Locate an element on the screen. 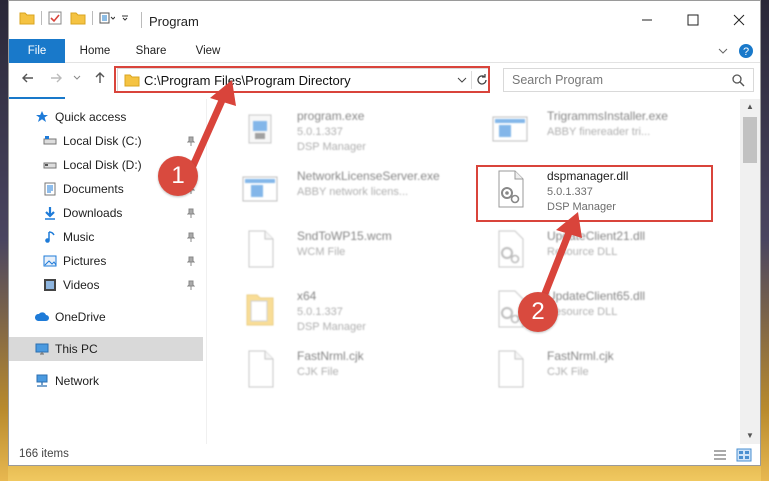 The height and width of the screenshot is (481, 769). documents-icon is located at coordinates (50, 189).